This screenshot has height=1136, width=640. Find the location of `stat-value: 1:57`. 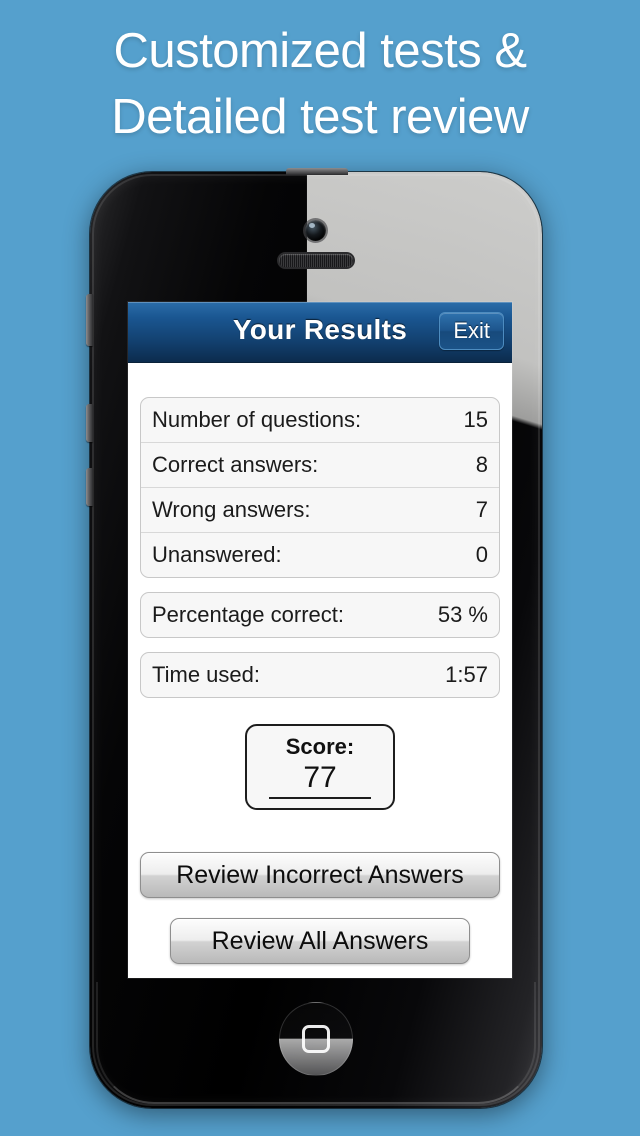

stat-value: 1:57 is located at coordinates (466, 674).